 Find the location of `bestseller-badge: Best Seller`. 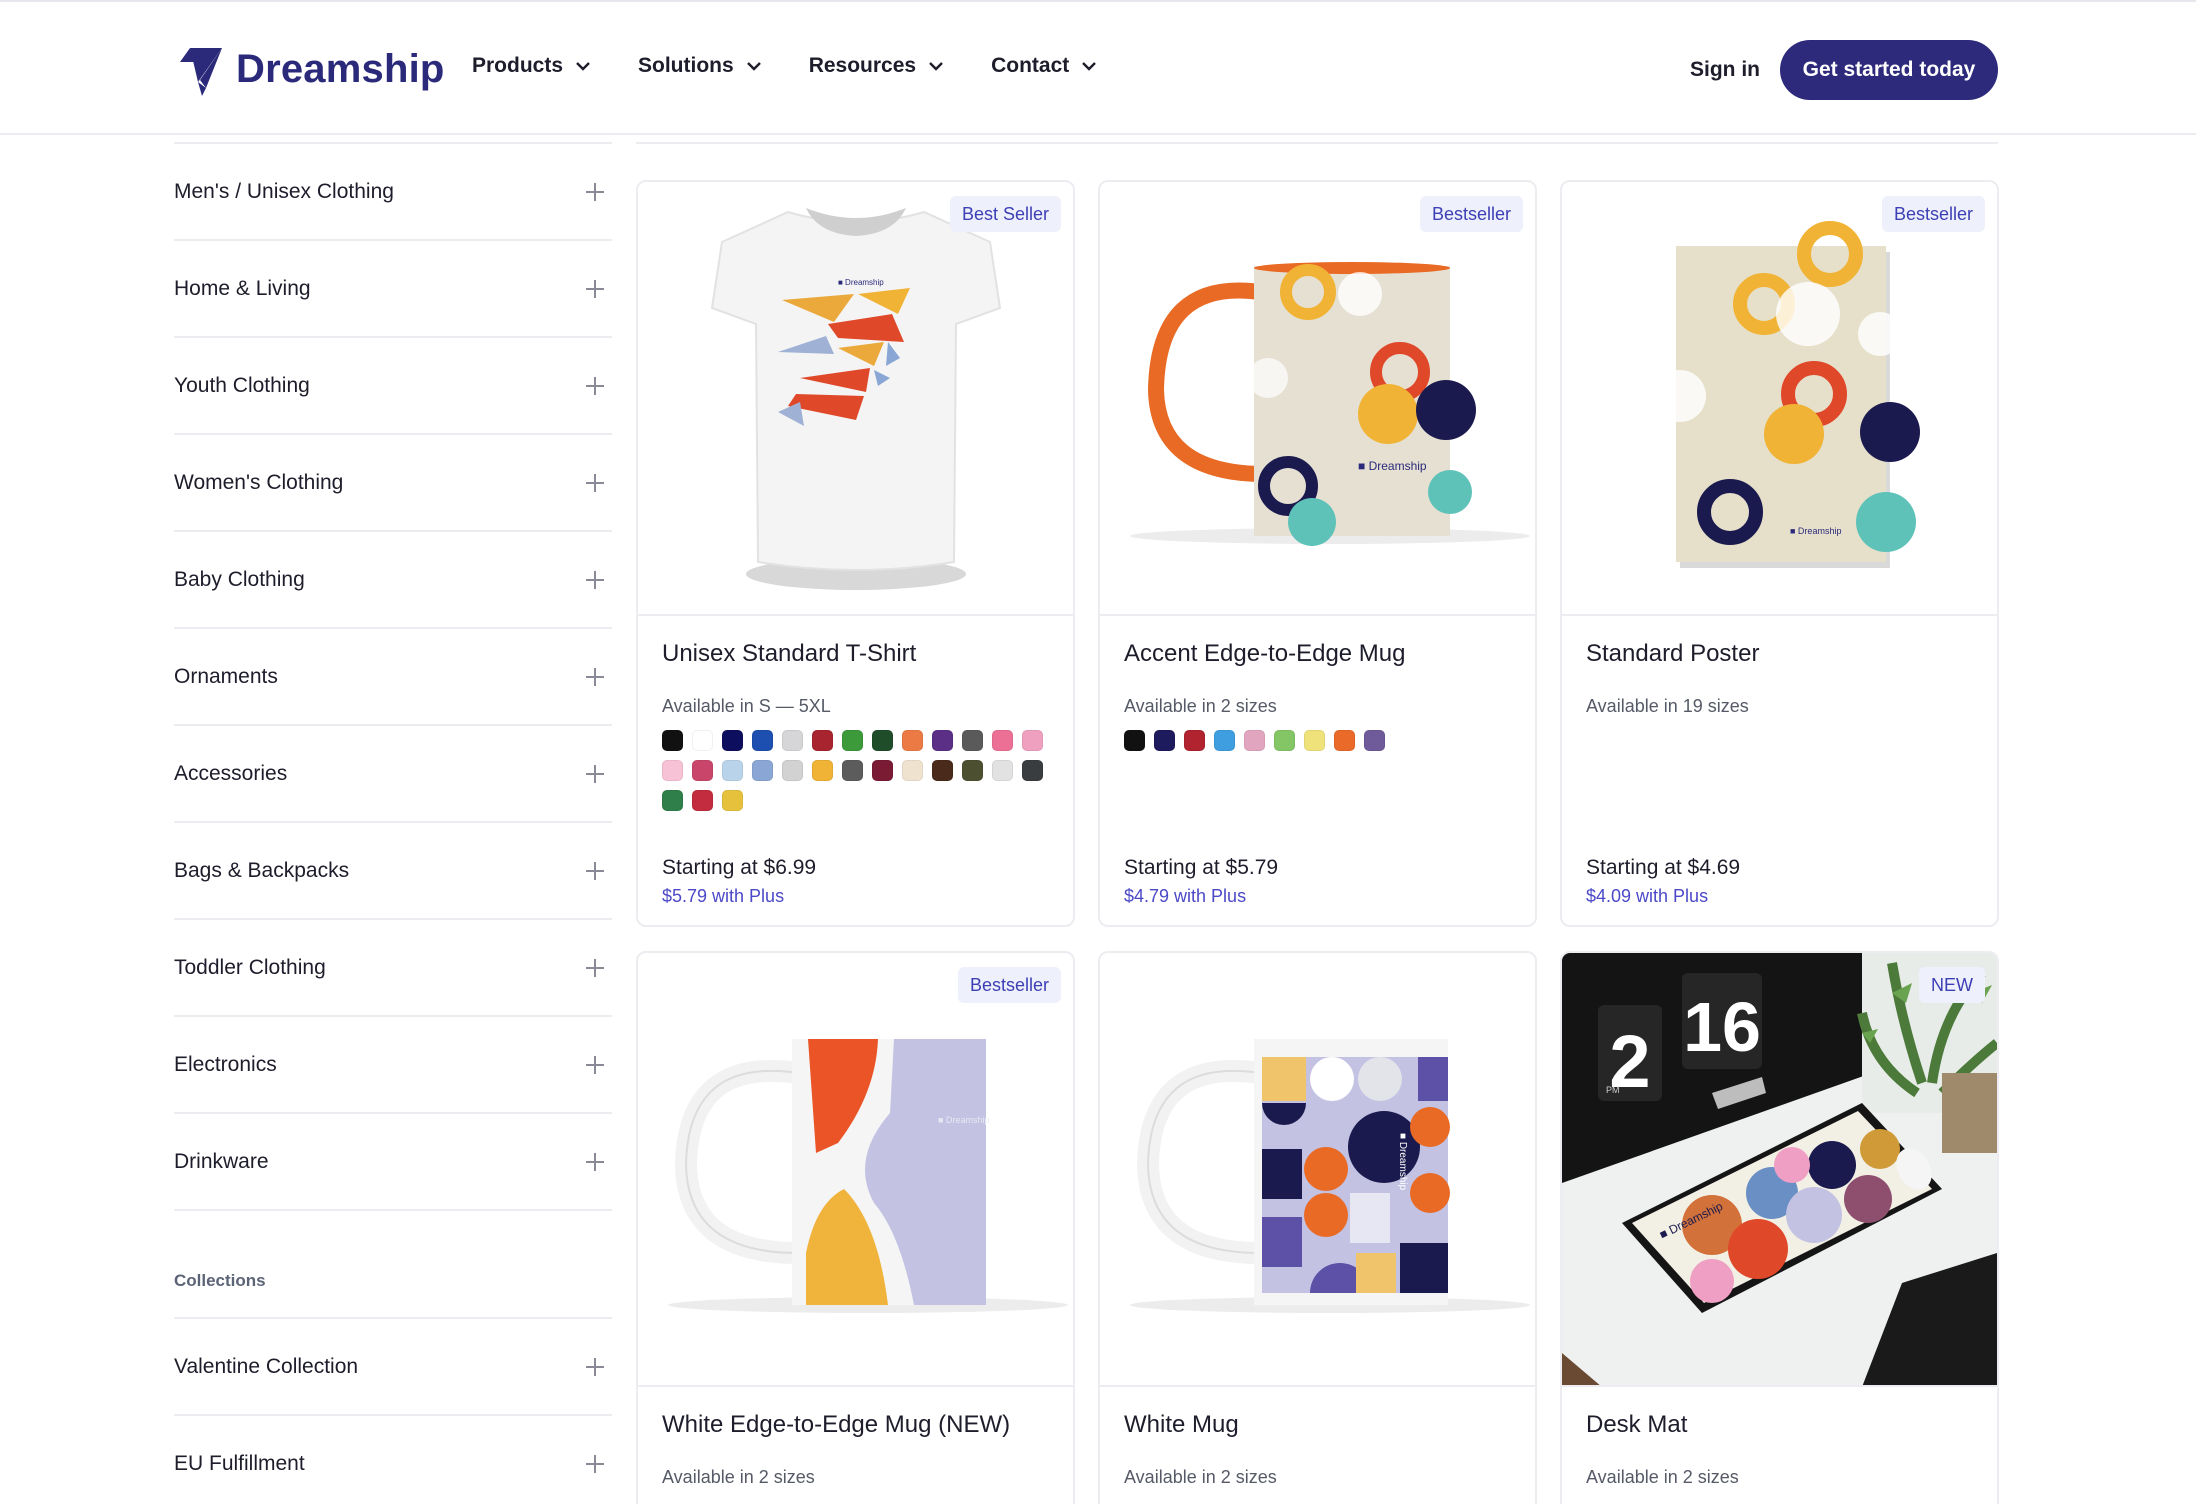

bestseller-badge: Best Seller is located at coordinates (1005, 214).